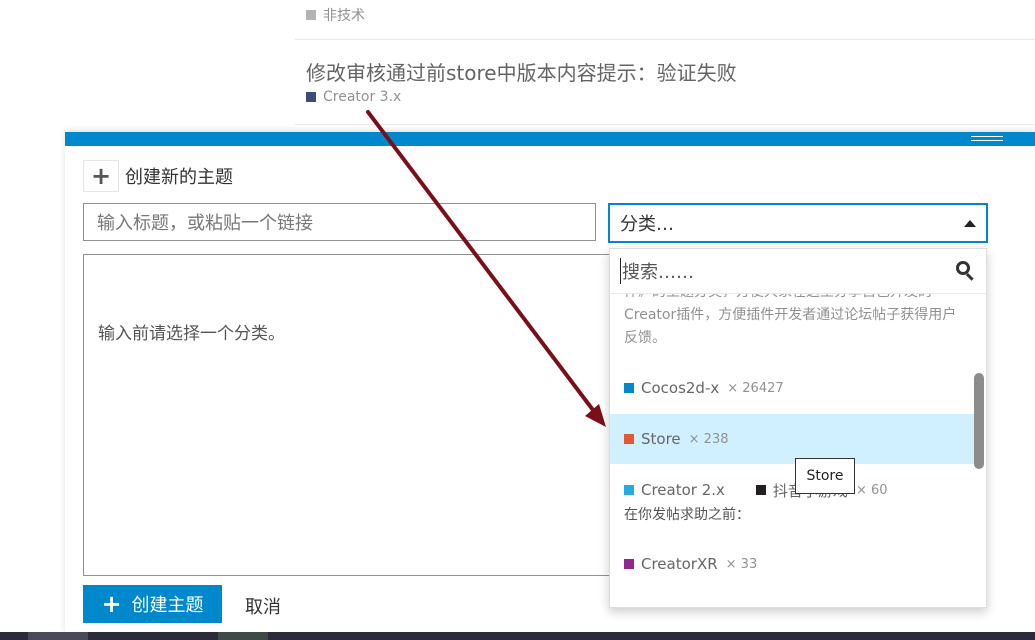 The height and width of the screenshot is (640, 1035). What do you see at coordinates (362, 97) in the screenshot?
I see `category-label: Creator 3.x` at bounding box center [362, 97].